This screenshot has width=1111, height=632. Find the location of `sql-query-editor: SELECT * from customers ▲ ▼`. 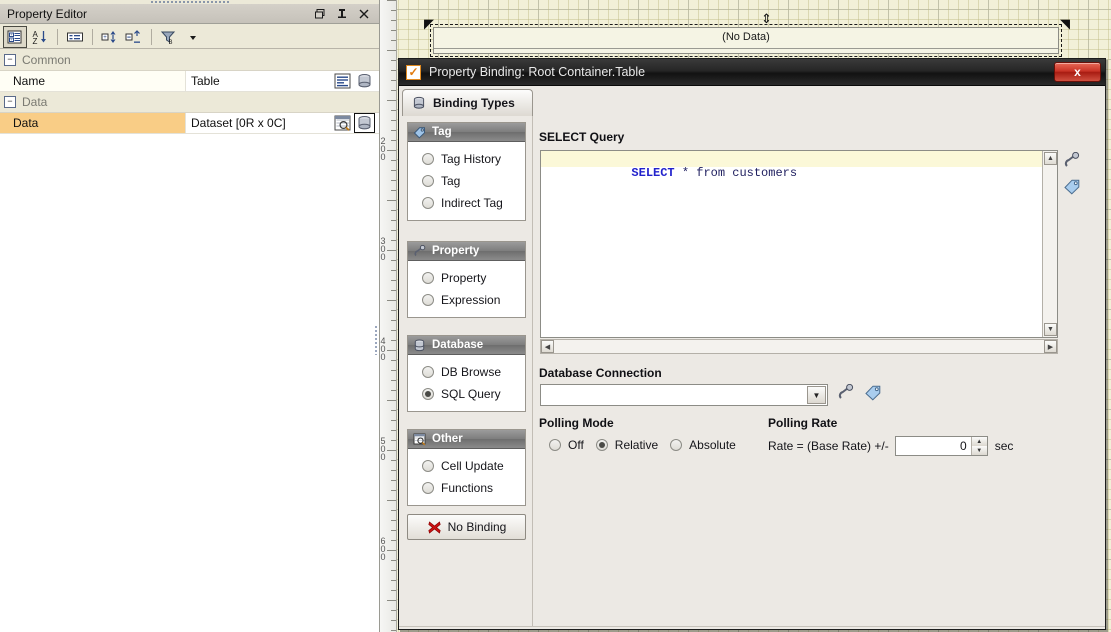

sql-query-editor: SELECT * from customers ▲ ▼ is located at coordinates (799, 244).